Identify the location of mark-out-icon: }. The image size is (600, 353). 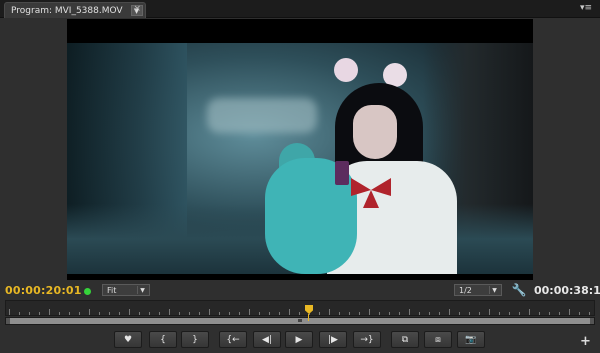
(195, 339).